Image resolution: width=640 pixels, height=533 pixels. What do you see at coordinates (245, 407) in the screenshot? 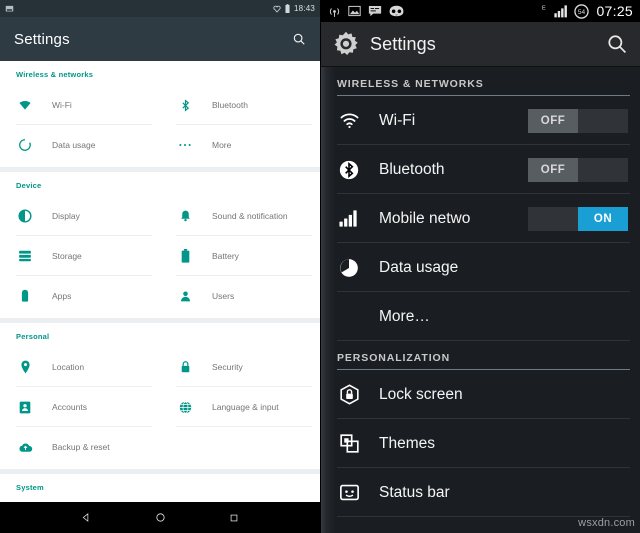
I see `left-item-label: Language & input` at bounding box center [245, 407].